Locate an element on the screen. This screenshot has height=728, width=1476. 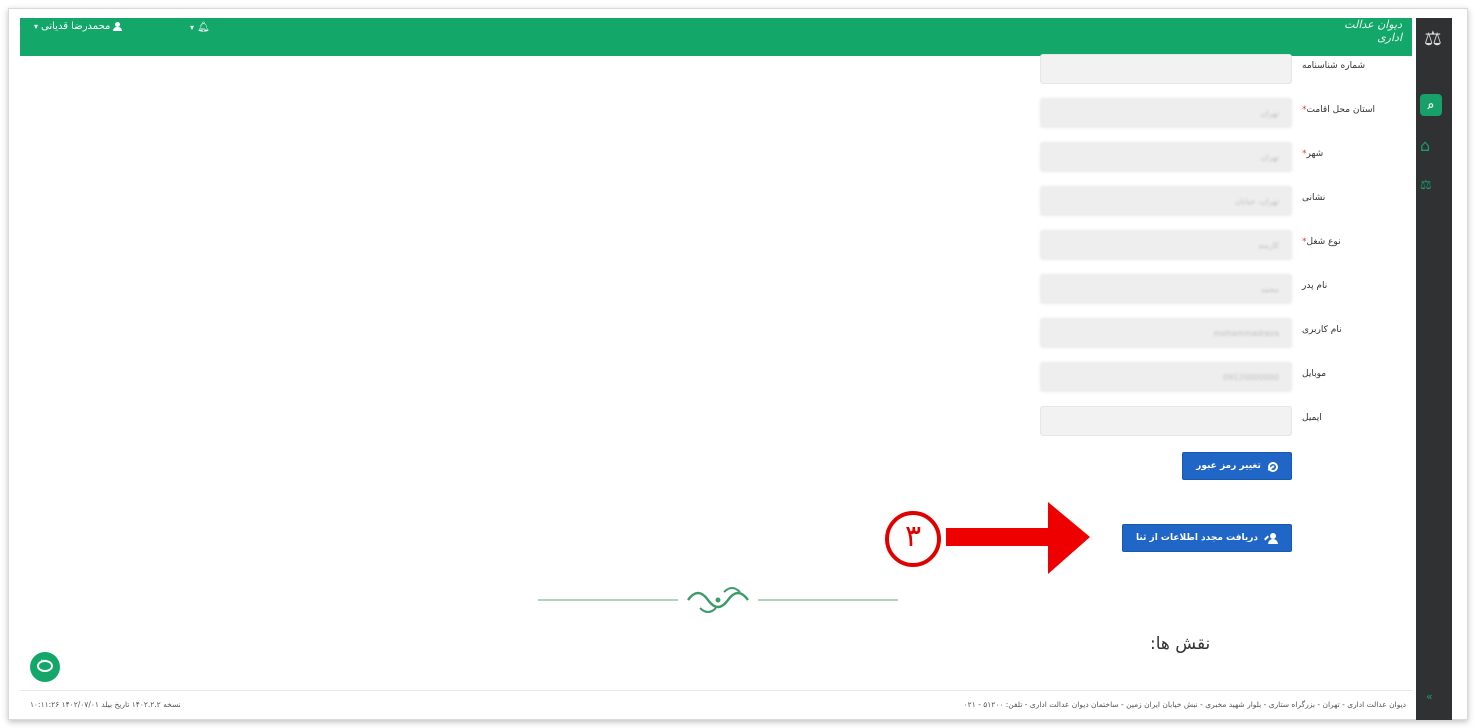
change-password-button: تغییر رمز عبور is located at coordinates (1237, 466).